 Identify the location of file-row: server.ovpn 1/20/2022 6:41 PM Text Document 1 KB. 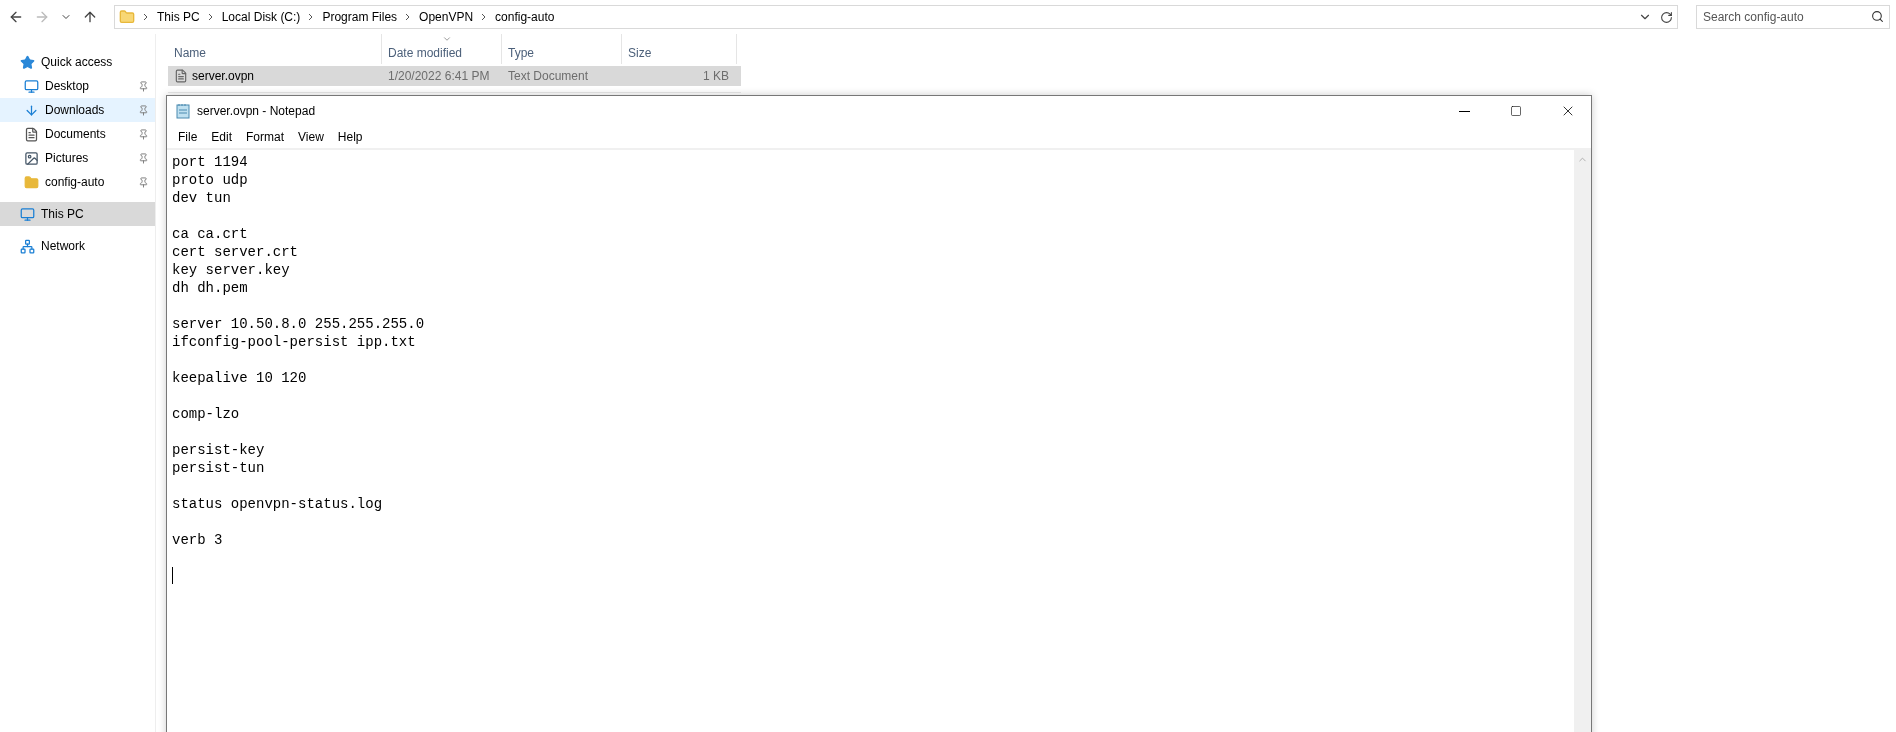
(454, 76).